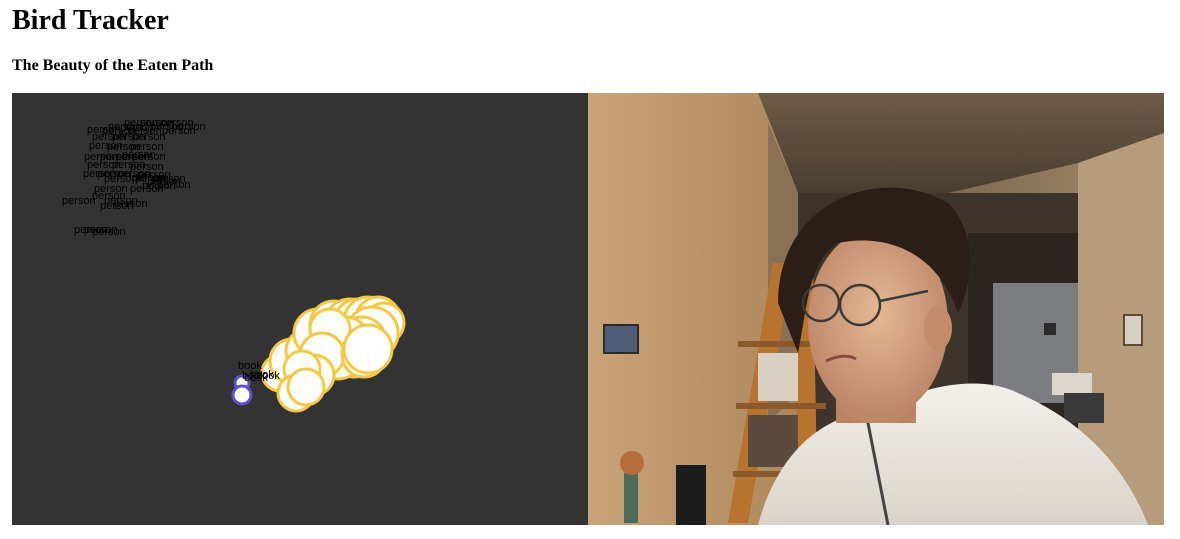  What do you see at coordinates (242, 395) in the screenshot?
I see `book-marker` at bounding box center [242, 395].